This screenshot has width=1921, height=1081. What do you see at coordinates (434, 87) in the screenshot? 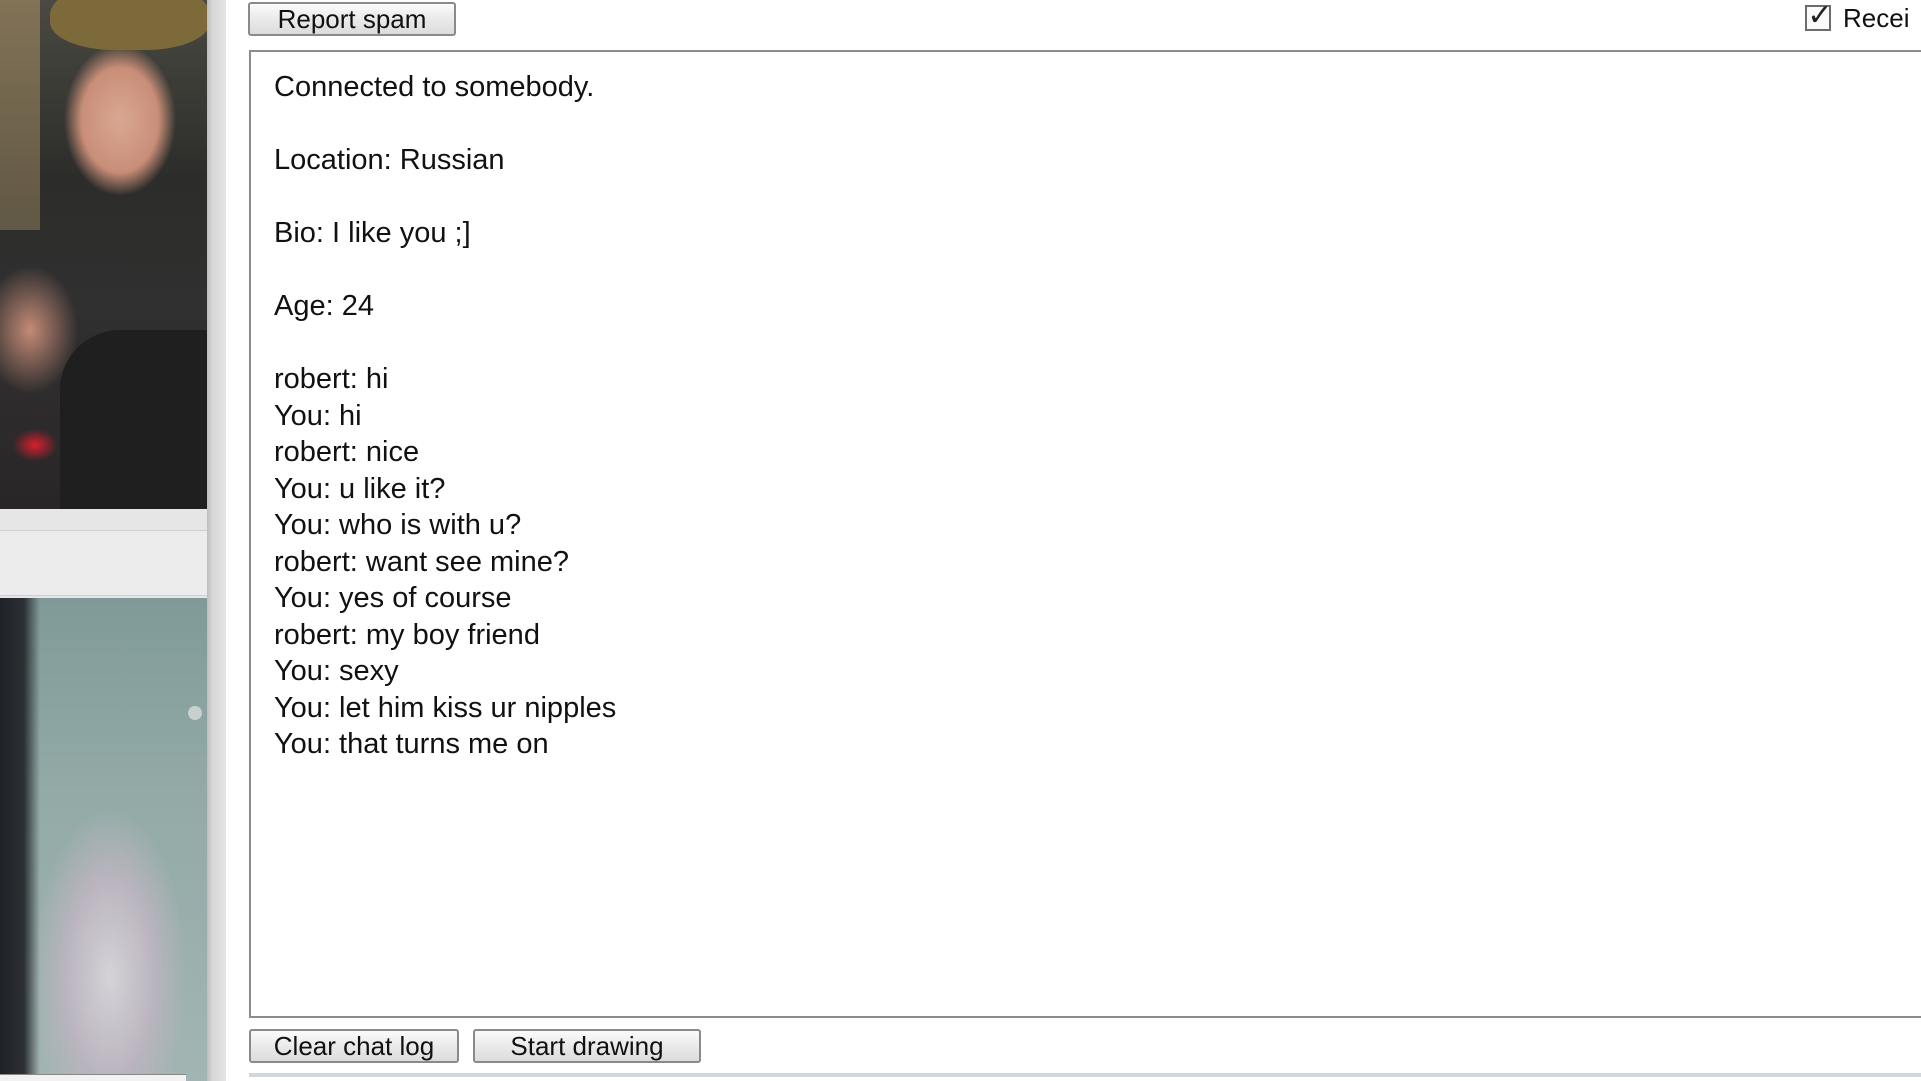
I see `connection-status: Connected to somebody.` at bounding box center [434, 87].